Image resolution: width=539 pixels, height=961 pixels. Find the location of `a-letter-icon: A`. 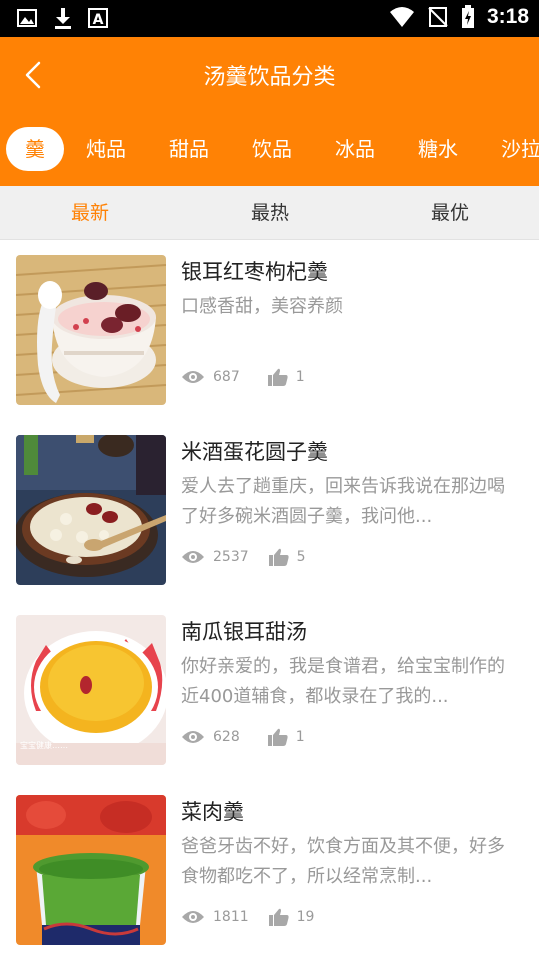

a-letter-icon: A is located at coordinates (98, 18).